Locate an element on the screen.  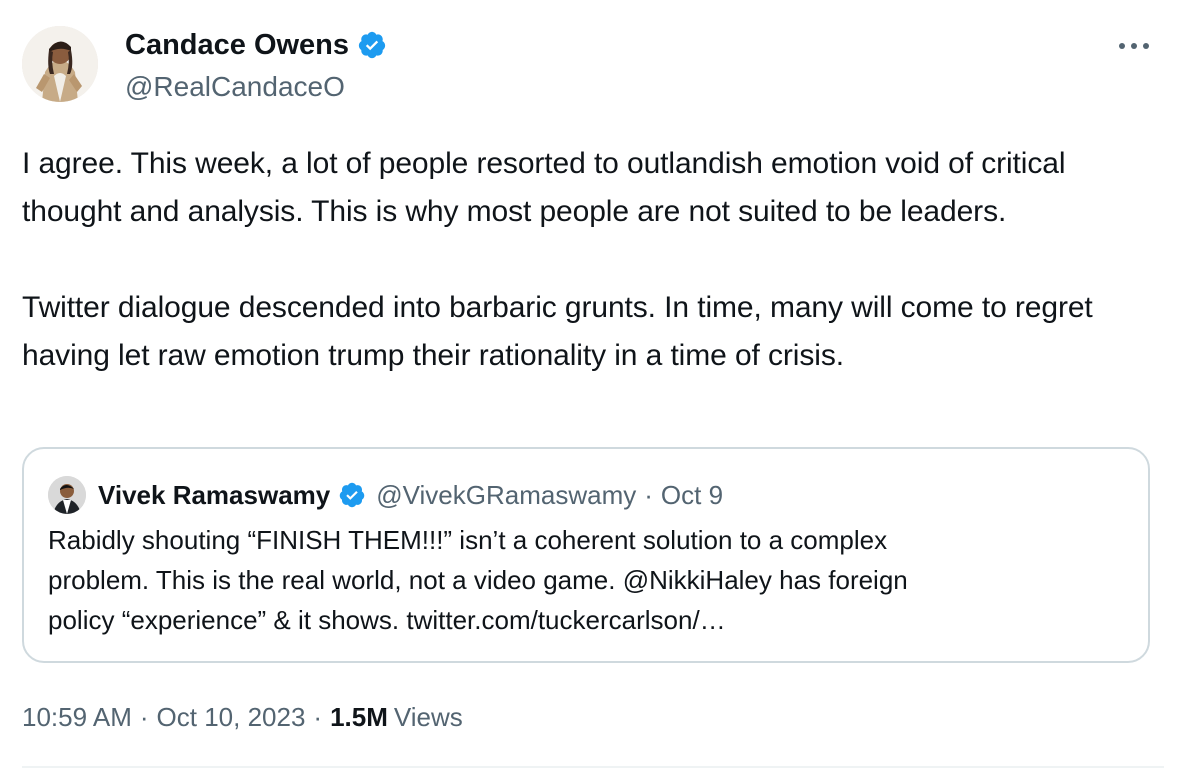
more-icon is located at coordinates (1134, 46).